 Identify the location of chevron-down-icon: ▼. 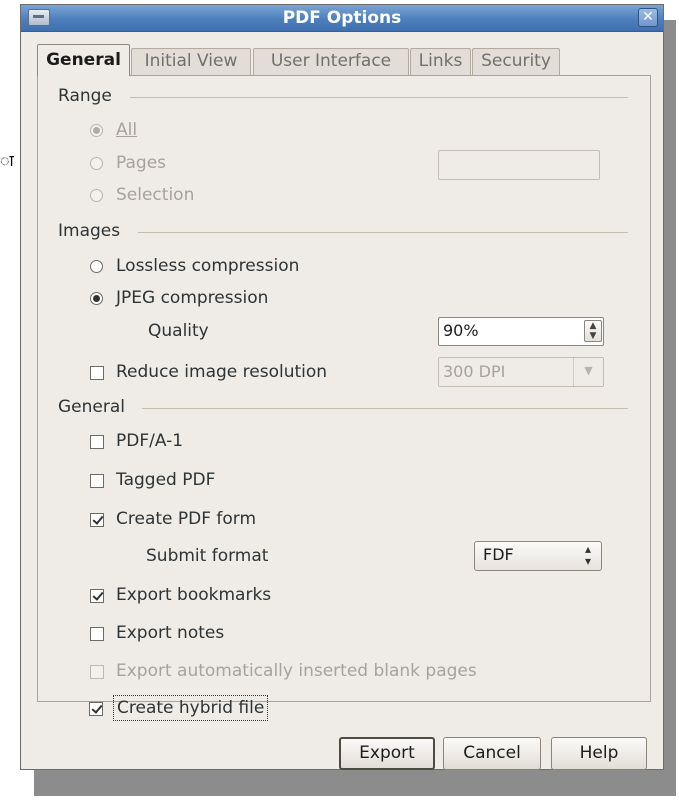
(588, 372).